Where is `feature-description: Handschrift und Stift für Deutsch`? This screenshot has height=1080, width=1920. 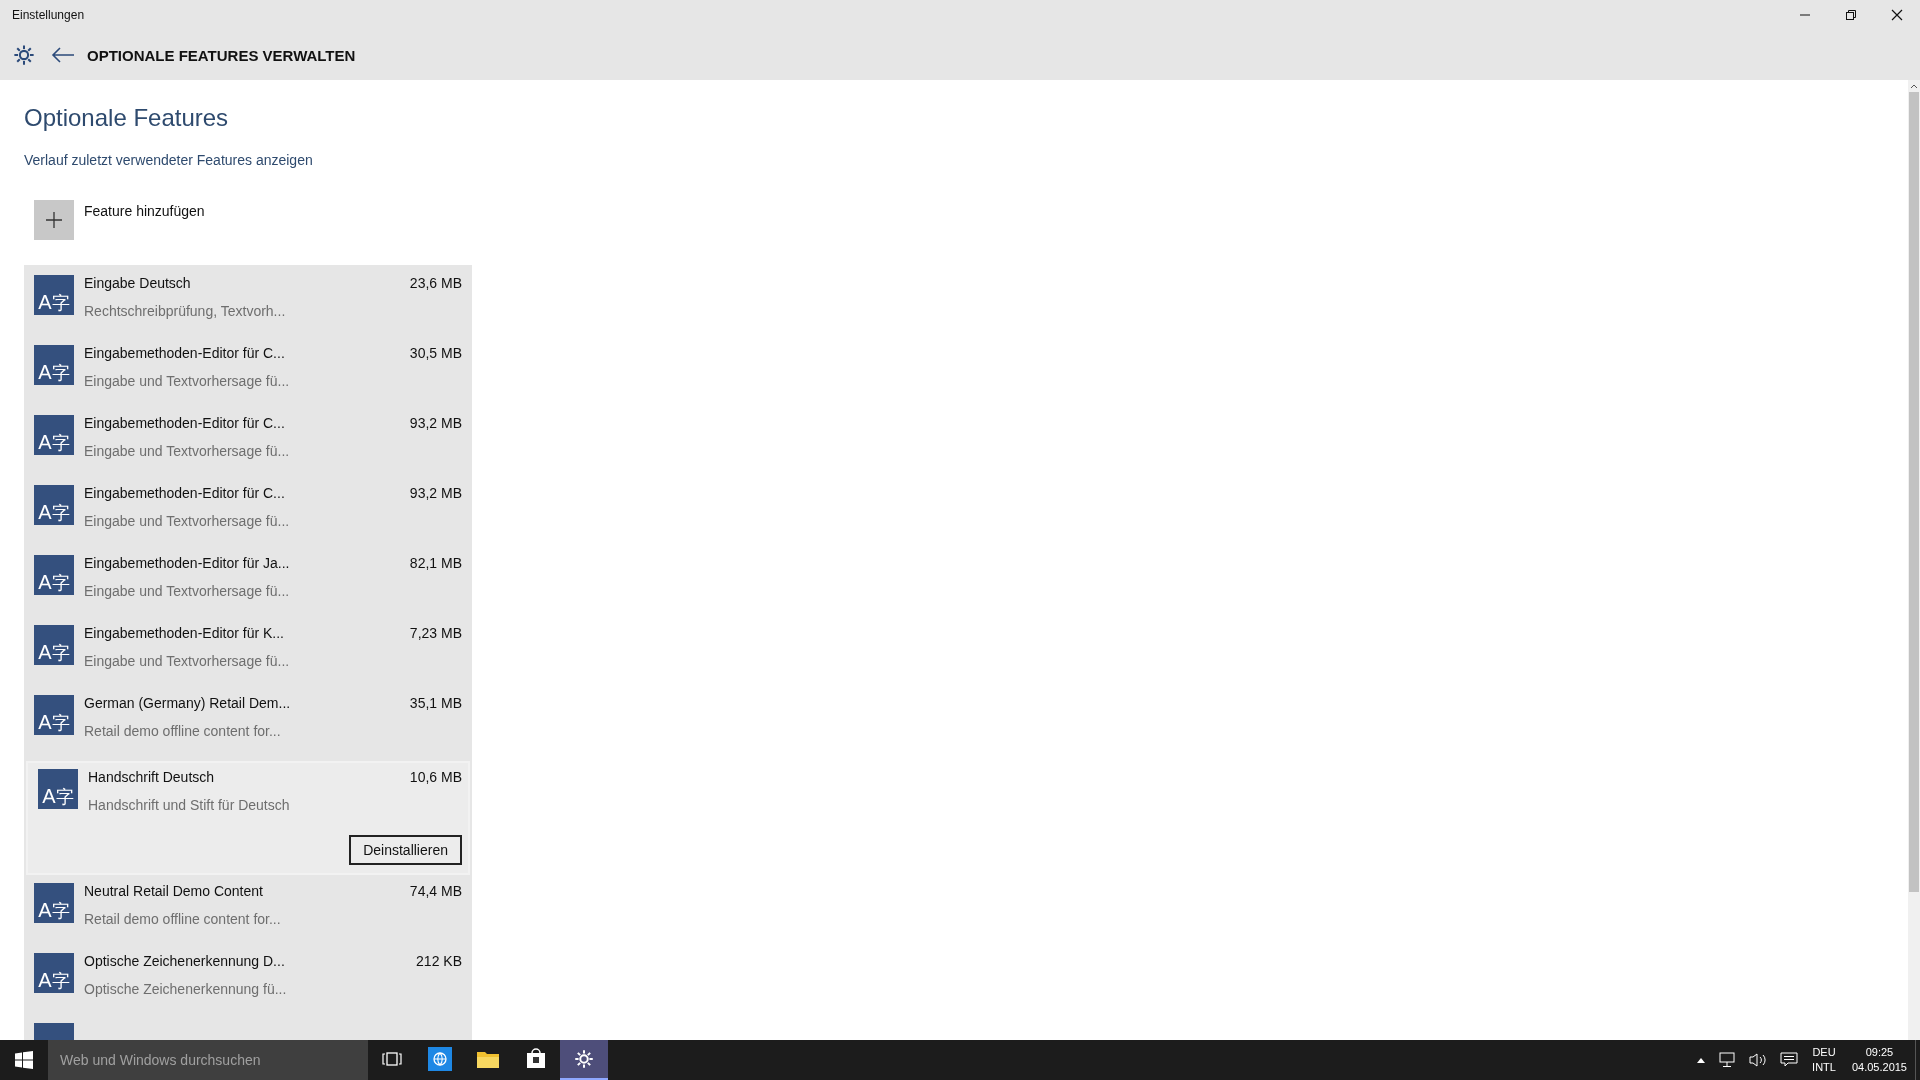 feature-description: Handschrift und Stift für Deutsch is located at coordinates (189, 805).